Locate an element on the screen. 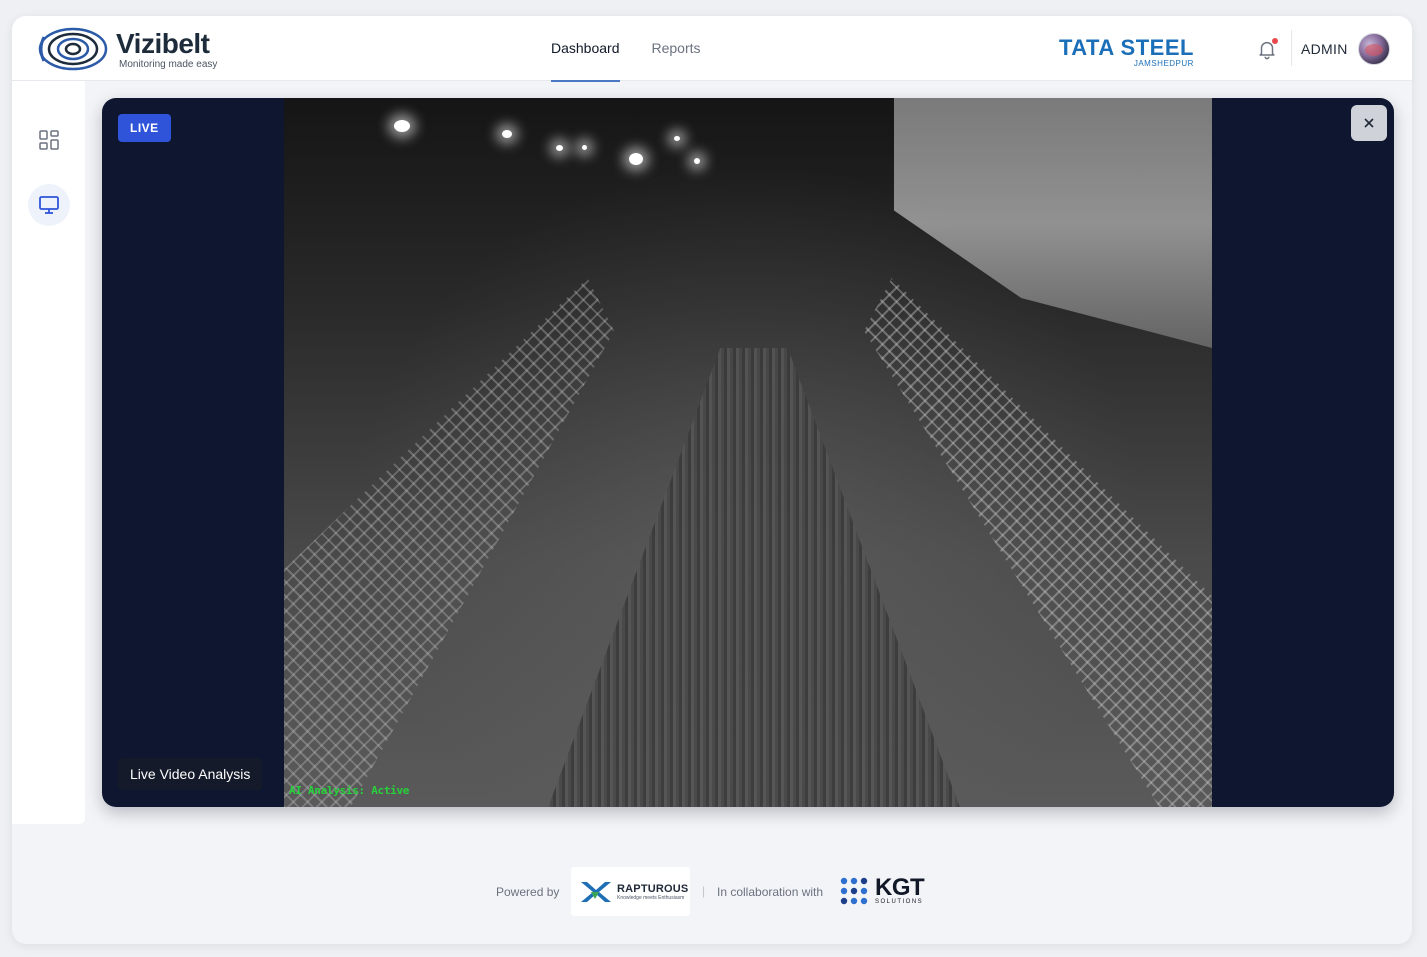 Image resolution: width=1427 pixels, height=957 pixels. dashboard-grid-icon is located at coordinates (49, 140).